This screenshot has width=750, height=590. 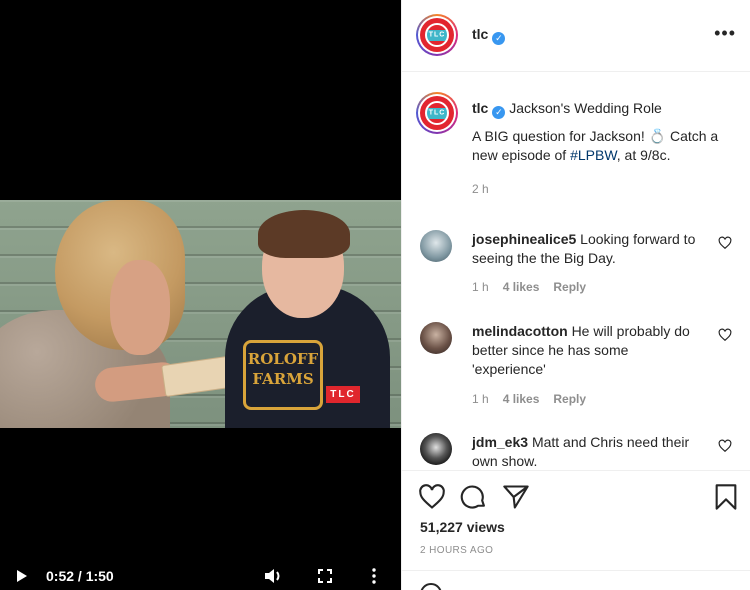 What do you see at coordinates (576, 36) in the screenshot?
I see `post-header: TLC tlc ✓ •••` at bounding box center [576, 36].